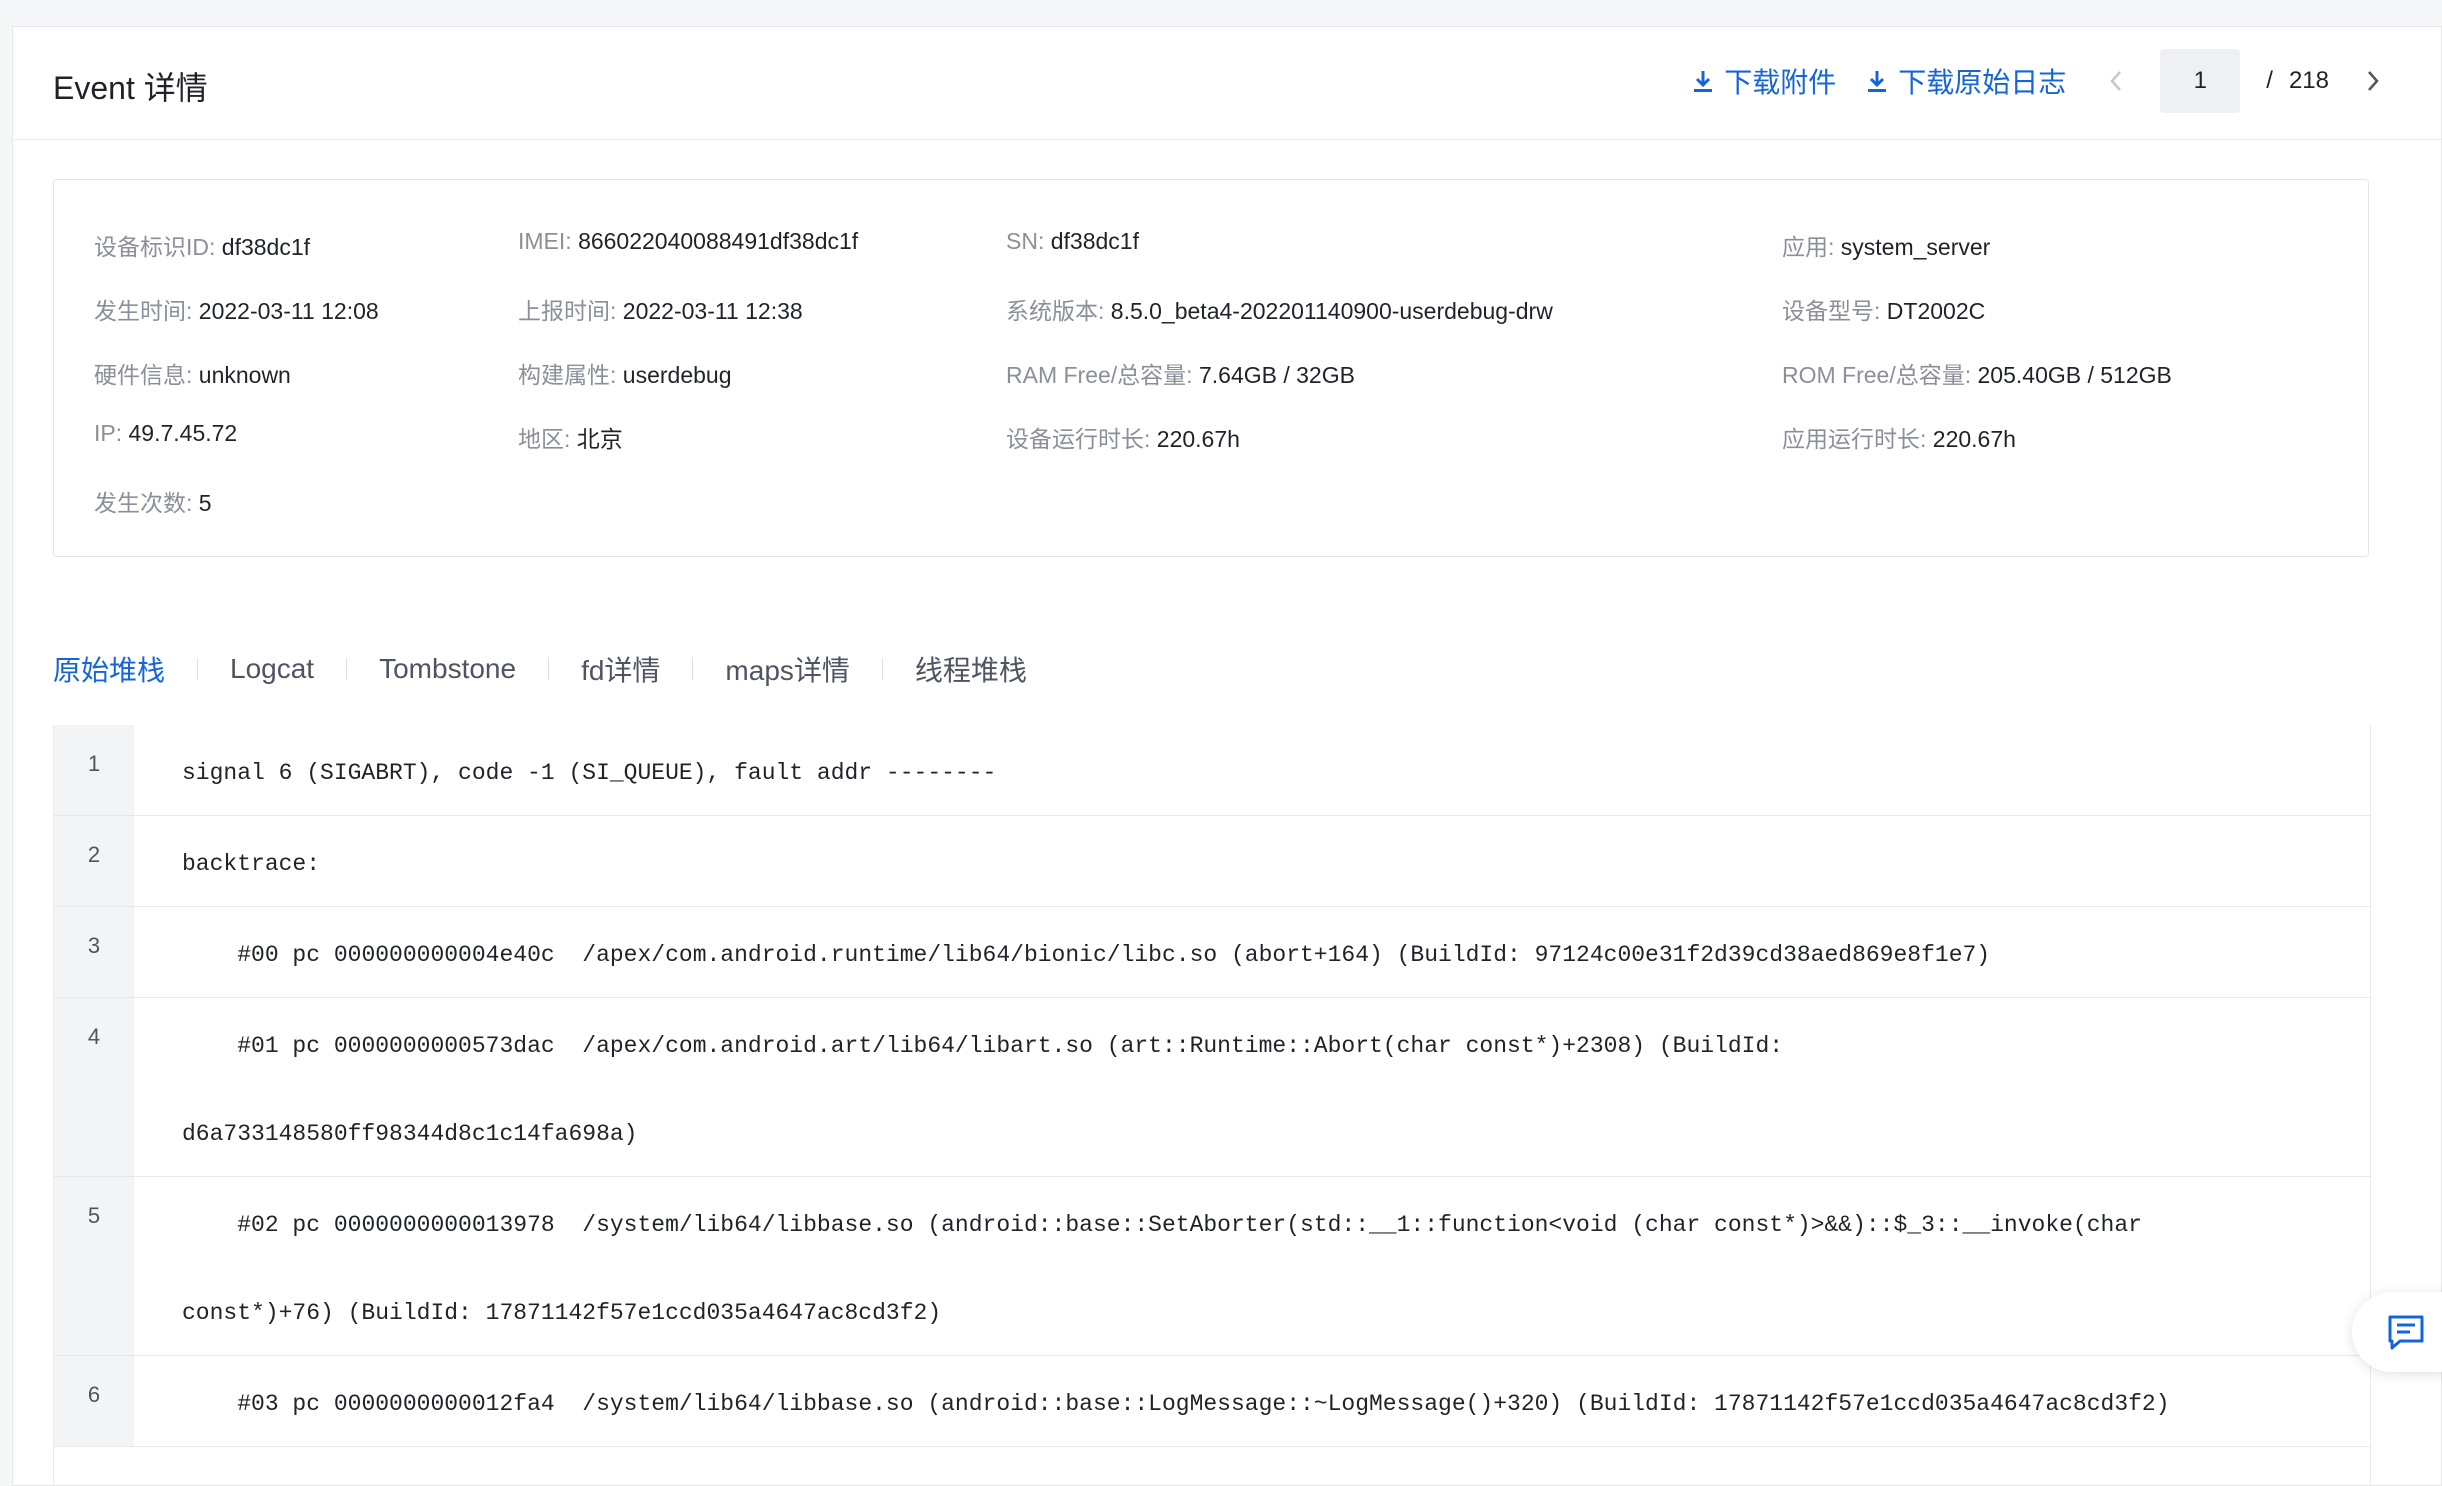 Image resolution: width=2442 pixels, height=1486 pixels. I want to click on tab-thread-stack: 线程堆栈, so click(971, 669).